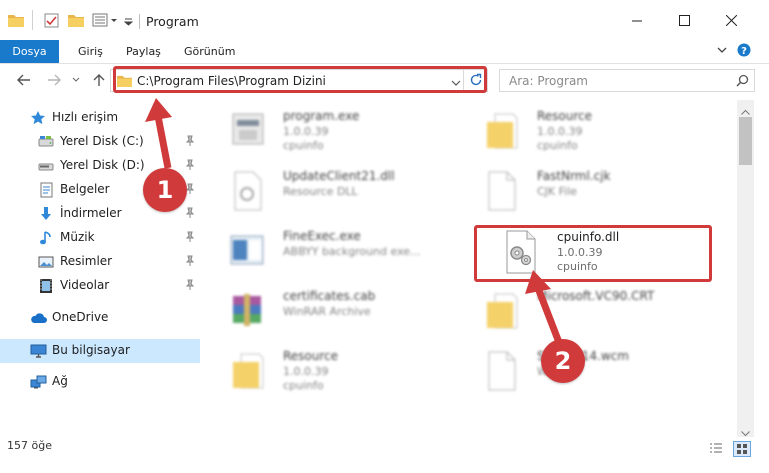  Describe the element at coordinates (158, 110) in the screenshot. I see `arrow-1-head` at that location.